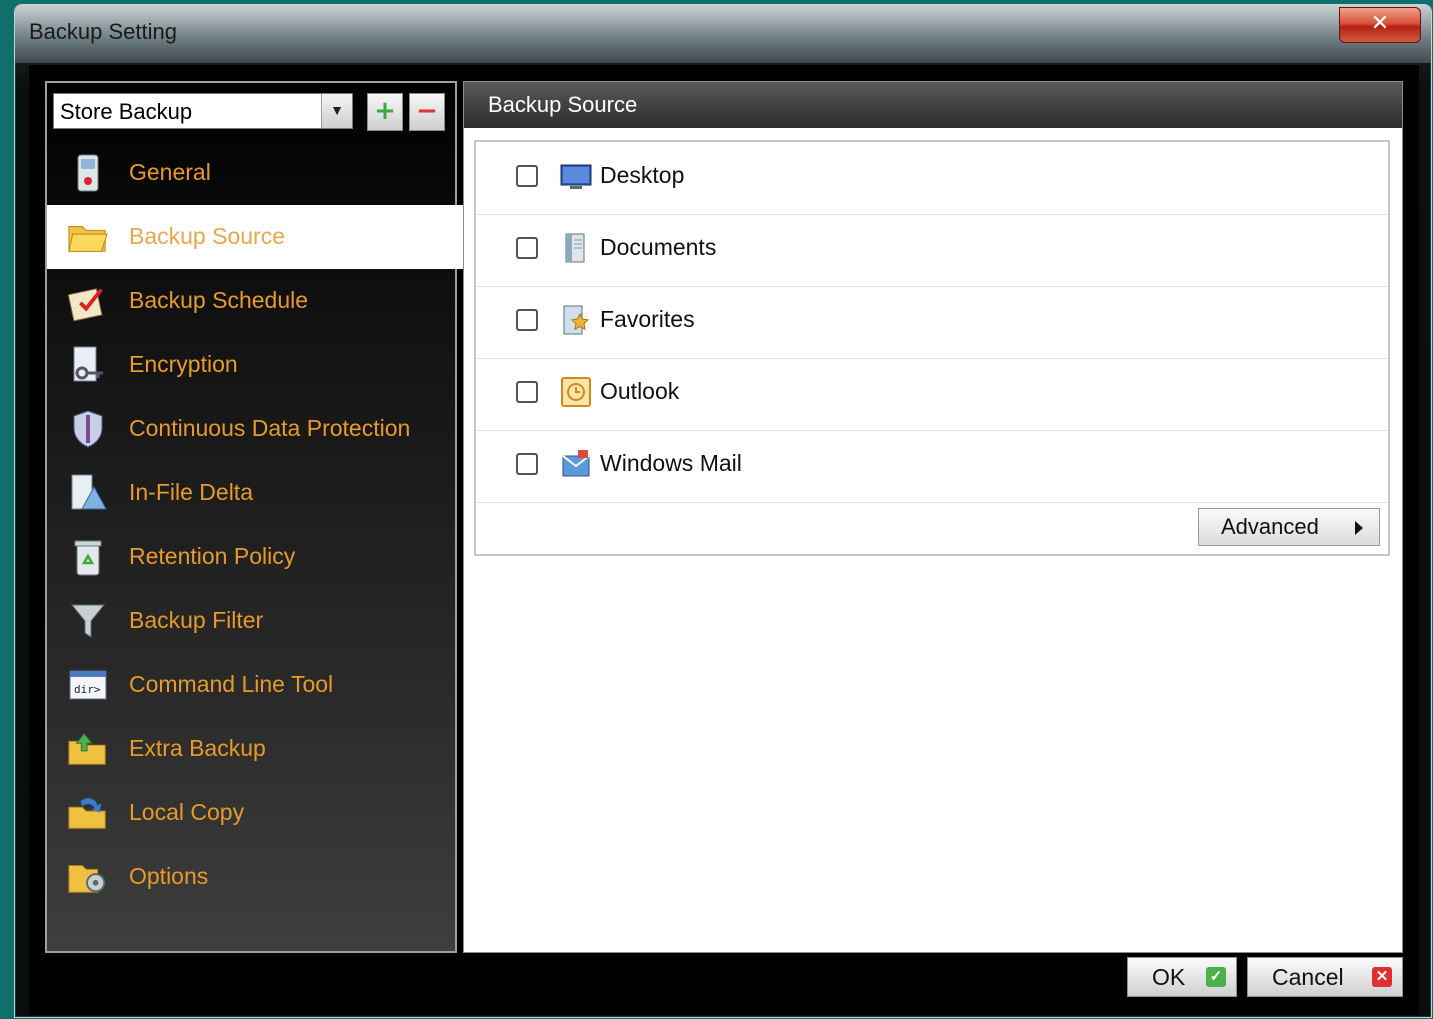  I want to click on desktop-checkbox, so click(527, 176).